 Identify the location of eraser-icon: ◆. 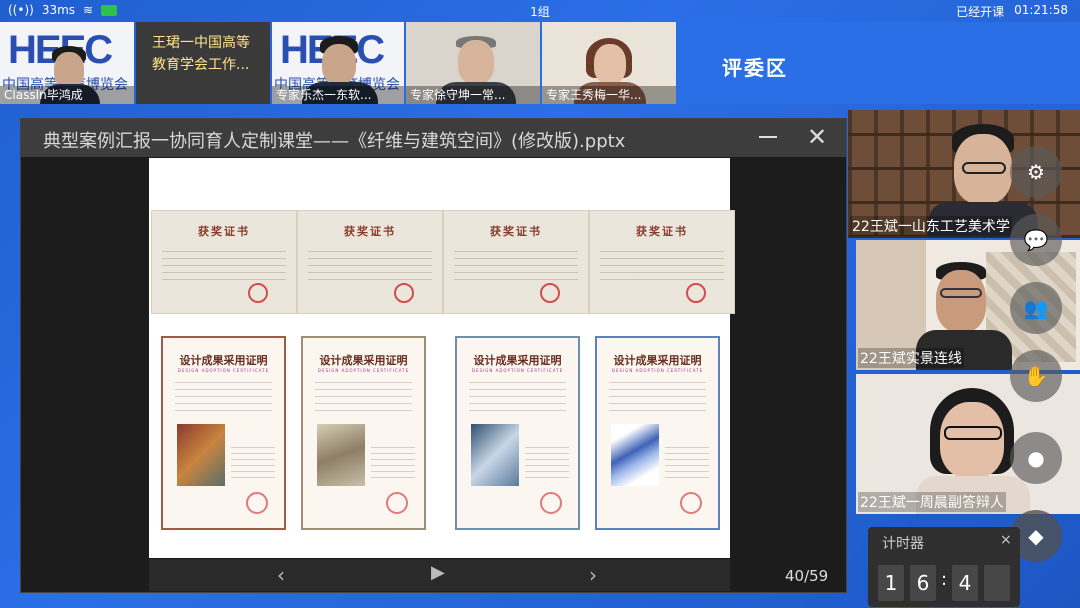
(1036, 536).